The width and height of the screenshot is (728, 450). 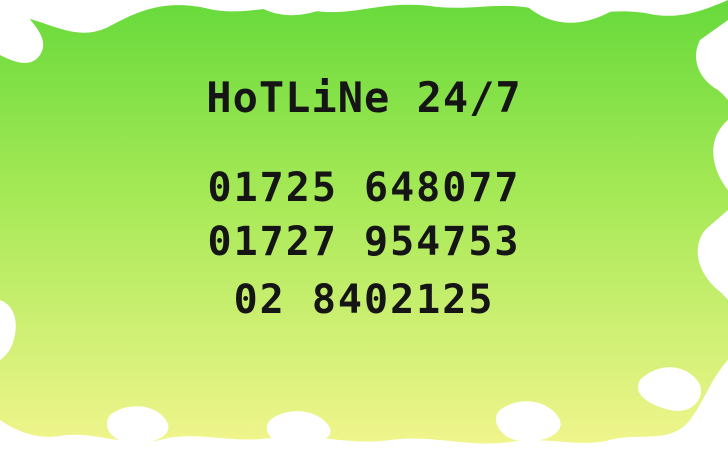 What do you see at coordinates (364, 242) in the screenshot?
I see `phone-number-2: 01727 954753` at bounding box center [364, 242].